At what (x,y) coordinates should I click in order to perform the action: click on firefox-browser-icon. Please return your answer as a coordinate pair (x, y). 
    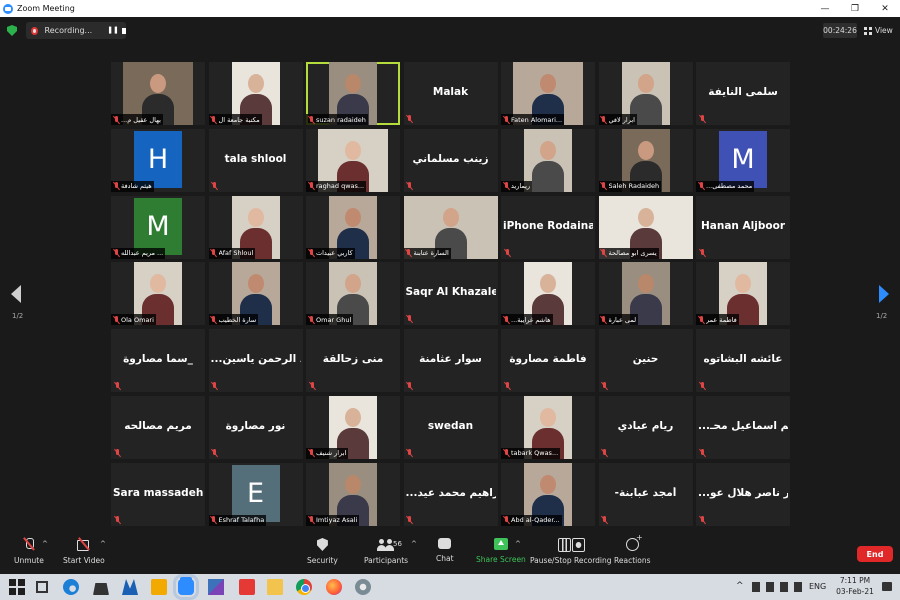
    Looking at the image, I should click on (334, 587).